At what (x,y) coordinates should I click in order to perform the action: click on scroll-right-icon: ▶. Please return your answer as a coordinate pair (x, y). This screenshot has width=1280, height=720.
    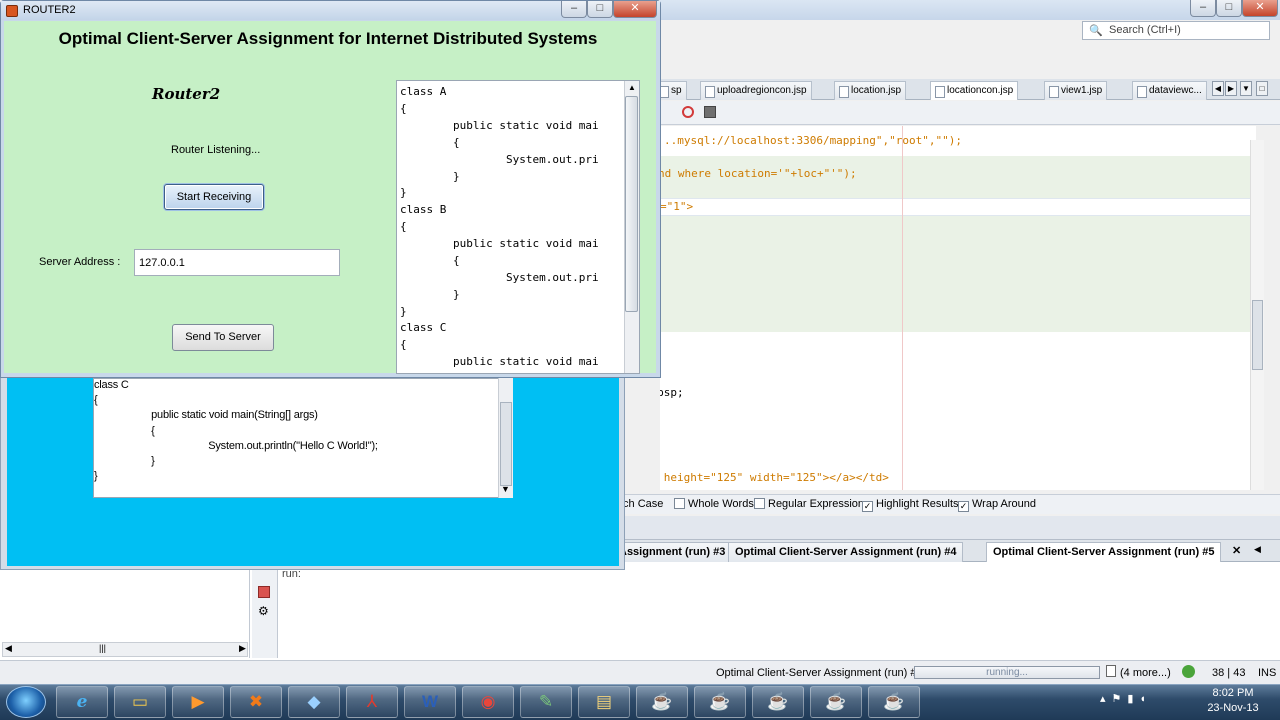
    Looking at the image, I should click on (242, 648).